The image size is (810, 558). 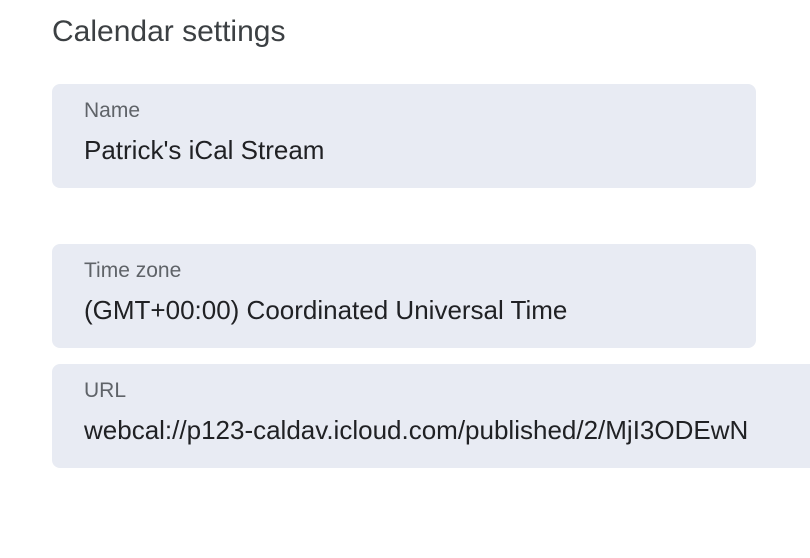 What do you see at coordinates (105, 390) in the screenshot?
I see `url-label: URL` at bounding box center [105, 390].